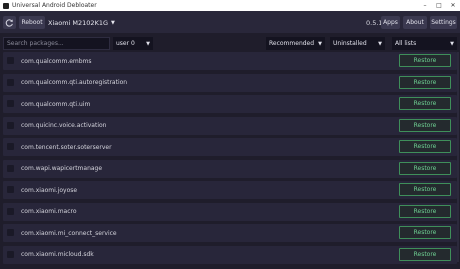  What do you see at coordinates (74, 82) in the screenshot?
I see `package-name: com.qualcomm.qti.autoregistration` at bounding box center [74, 82].